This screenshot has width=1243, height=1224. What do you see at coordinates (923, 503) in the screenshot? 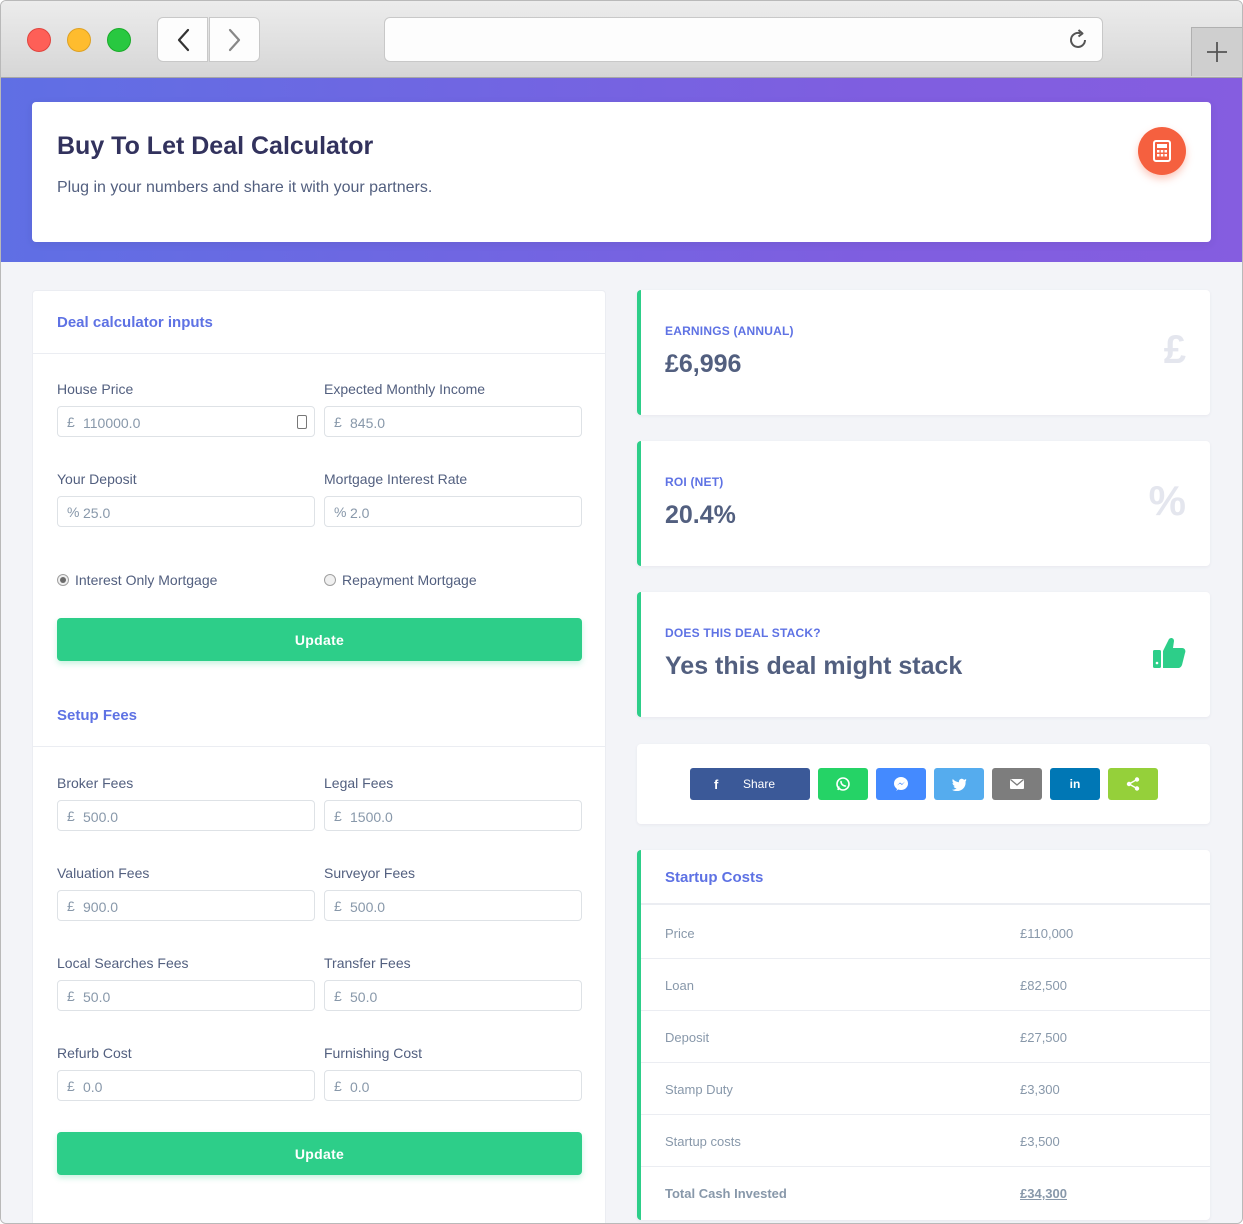
I see `roi-card: ROI (NET) 20.4% %` at bounding box center [923, 503].